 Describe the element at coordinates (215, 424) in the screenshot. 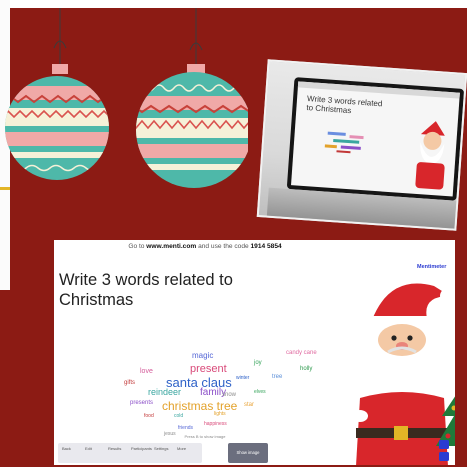

I see `word-cloud-entry: happiness` at that location.